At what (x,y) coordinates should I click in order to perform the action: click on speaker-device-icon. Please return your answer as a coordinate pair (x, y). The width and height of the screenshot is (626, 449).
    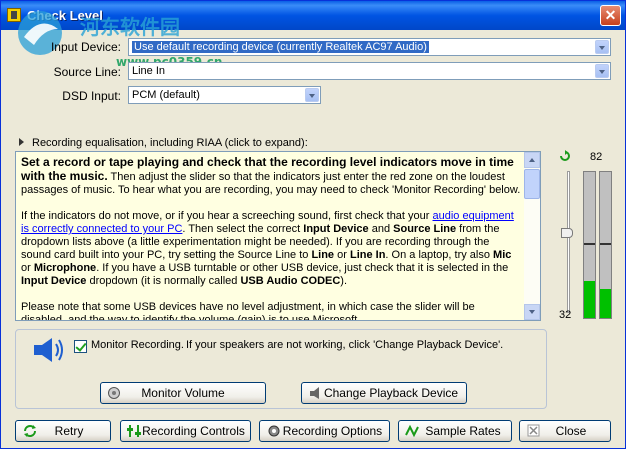
    Looking at the image, I should click on (314, 393).